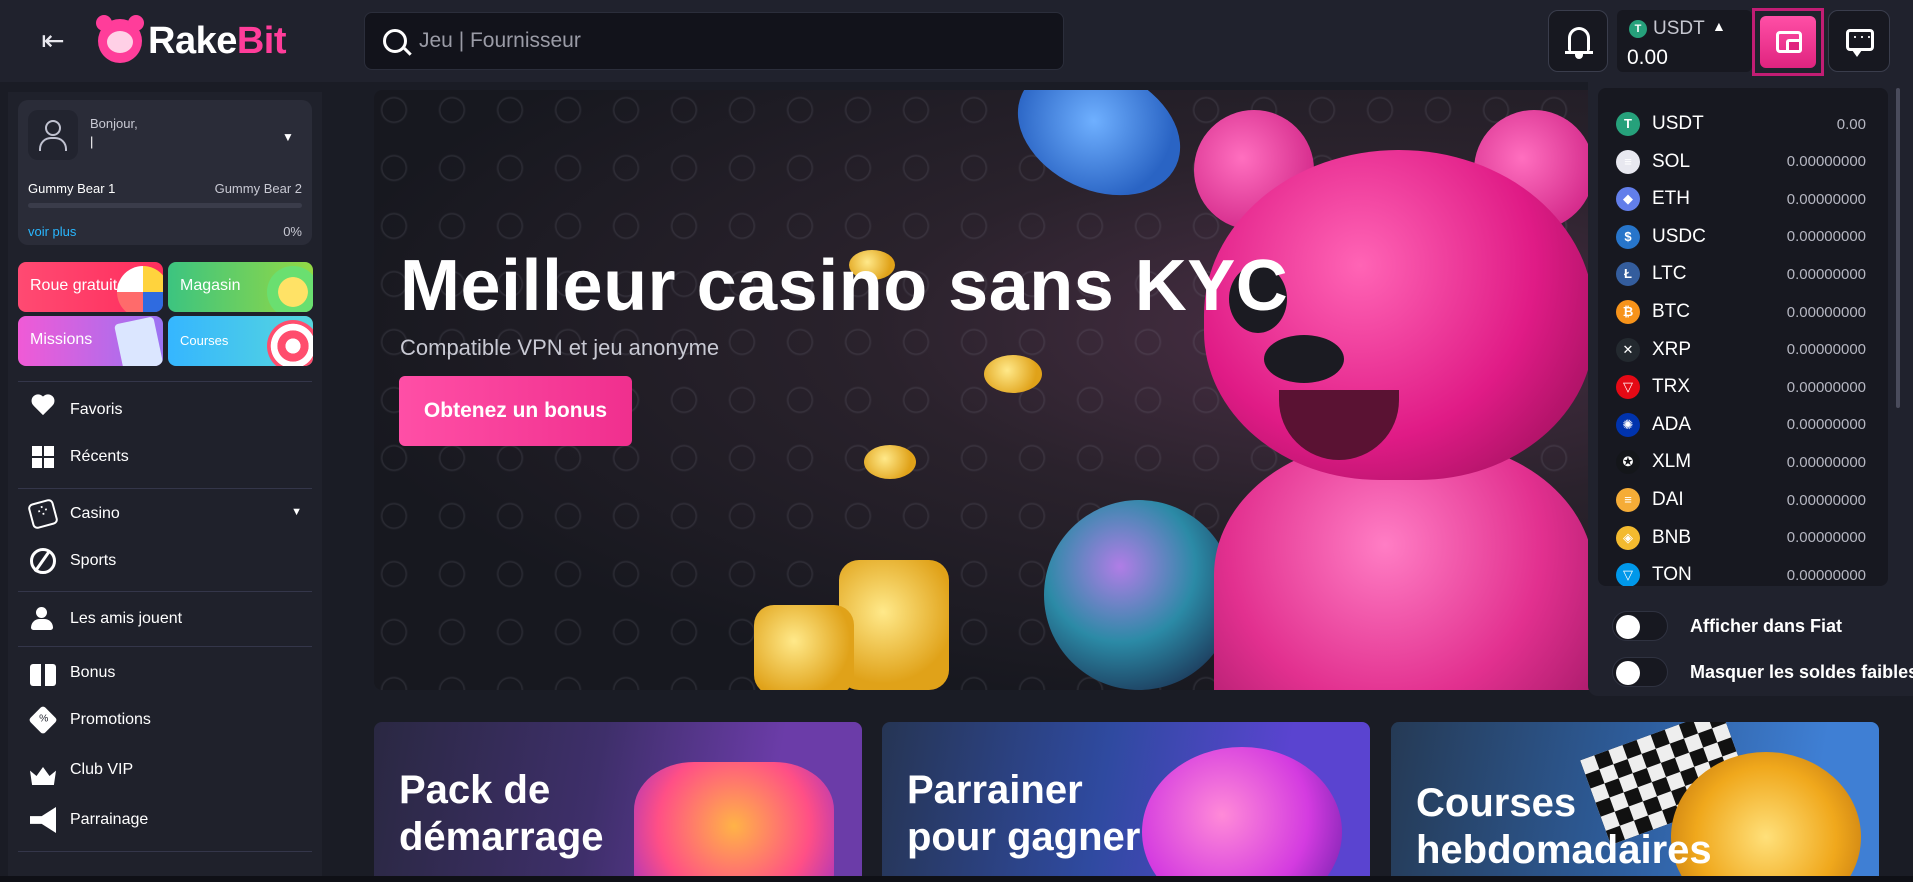  I want to click on ton-coin-icon: ▽, so click(1628, 574).